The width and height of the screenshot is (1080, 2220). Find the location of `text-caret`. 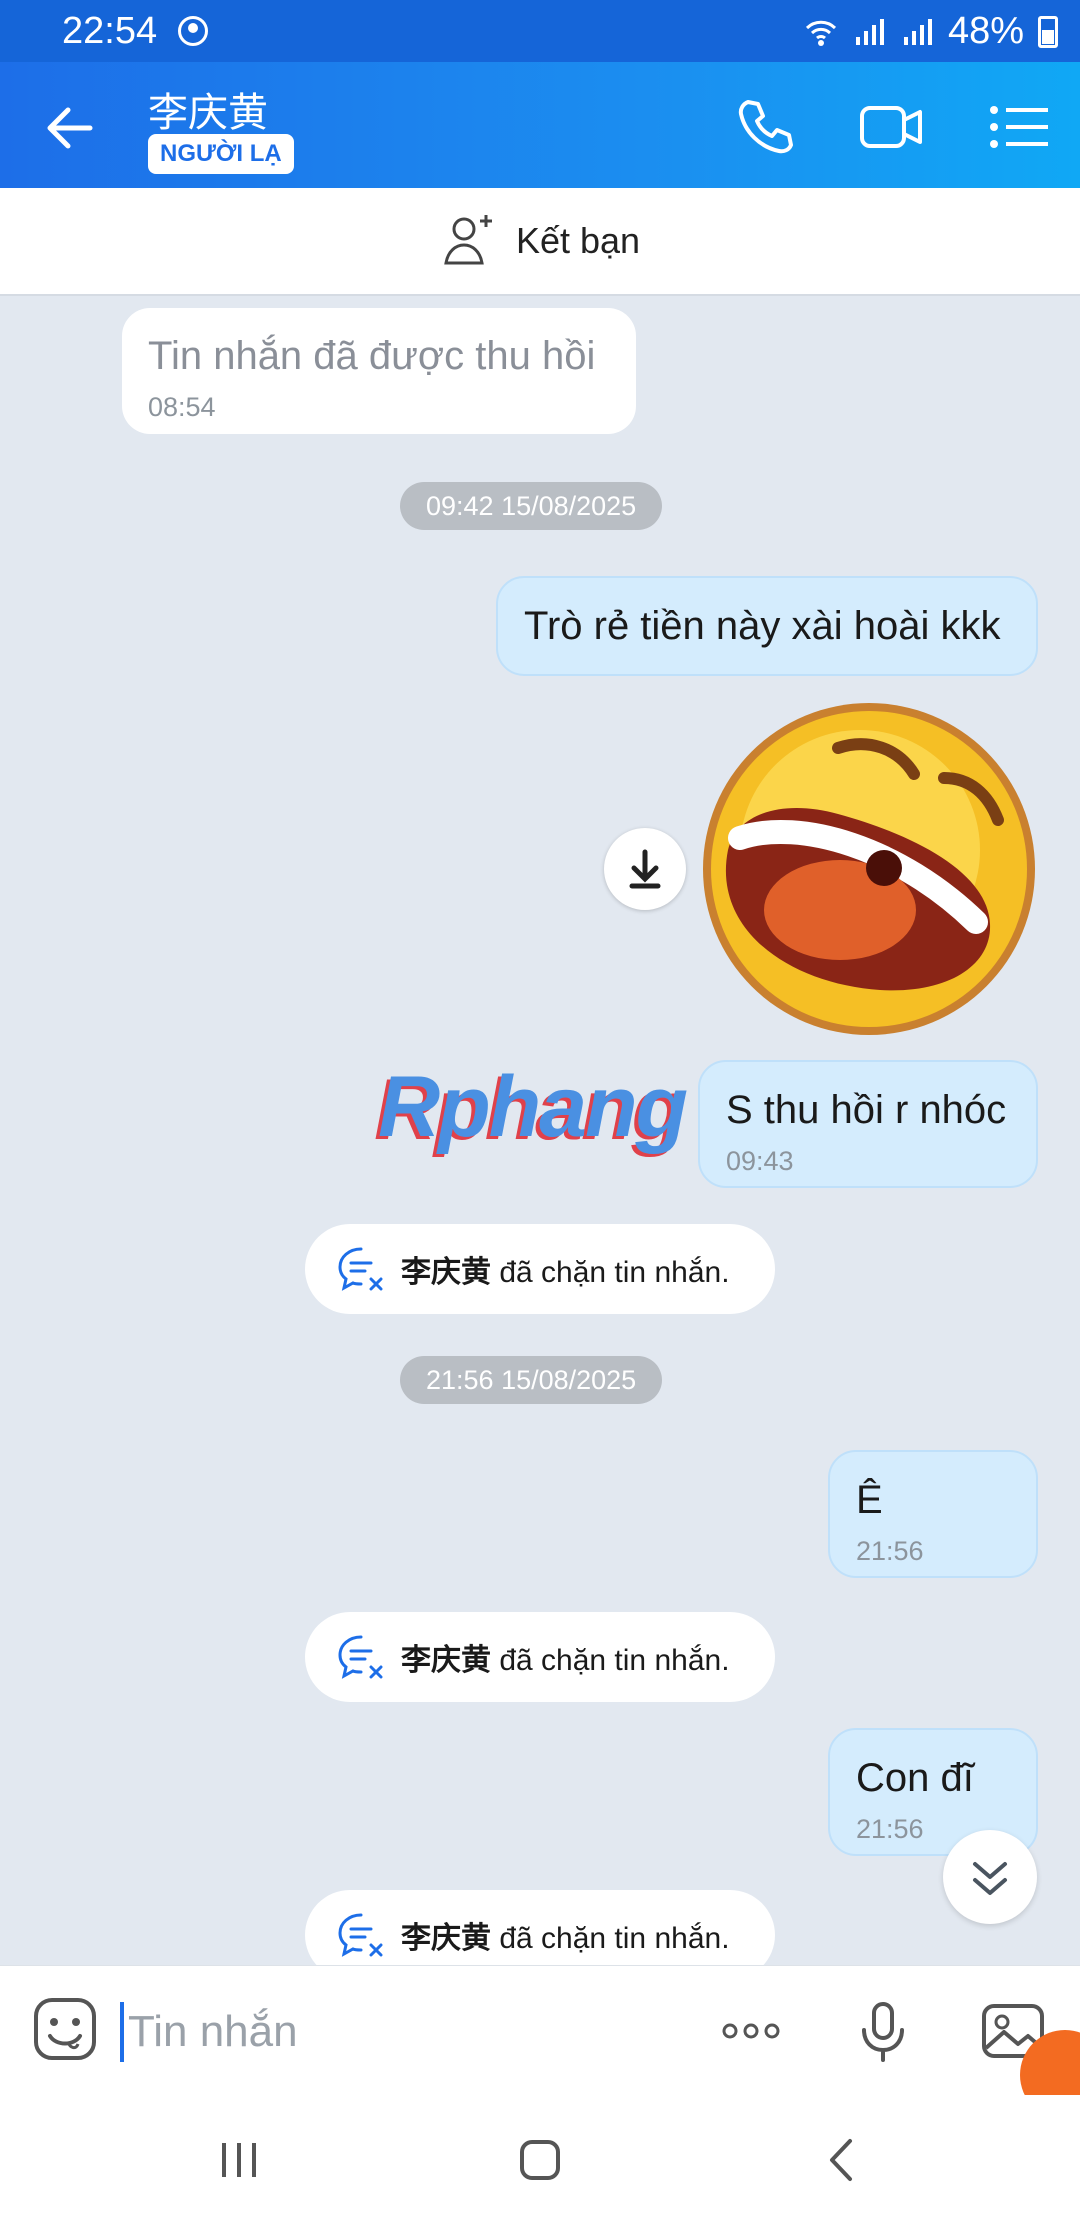

text-caret is located at coordinates (122, 2032).